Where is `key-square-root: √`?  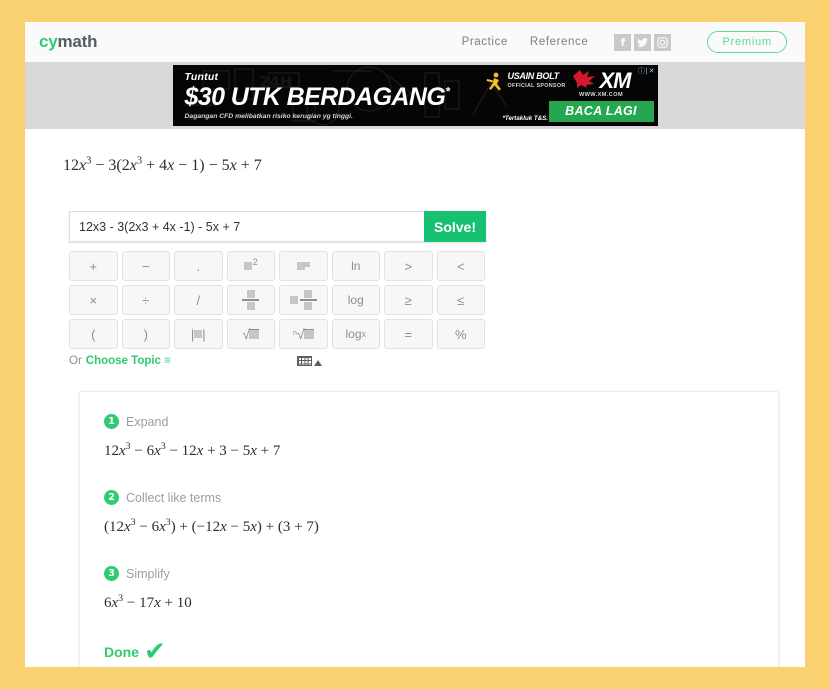 key-square-root: √ is located at coordinates (250, 334).